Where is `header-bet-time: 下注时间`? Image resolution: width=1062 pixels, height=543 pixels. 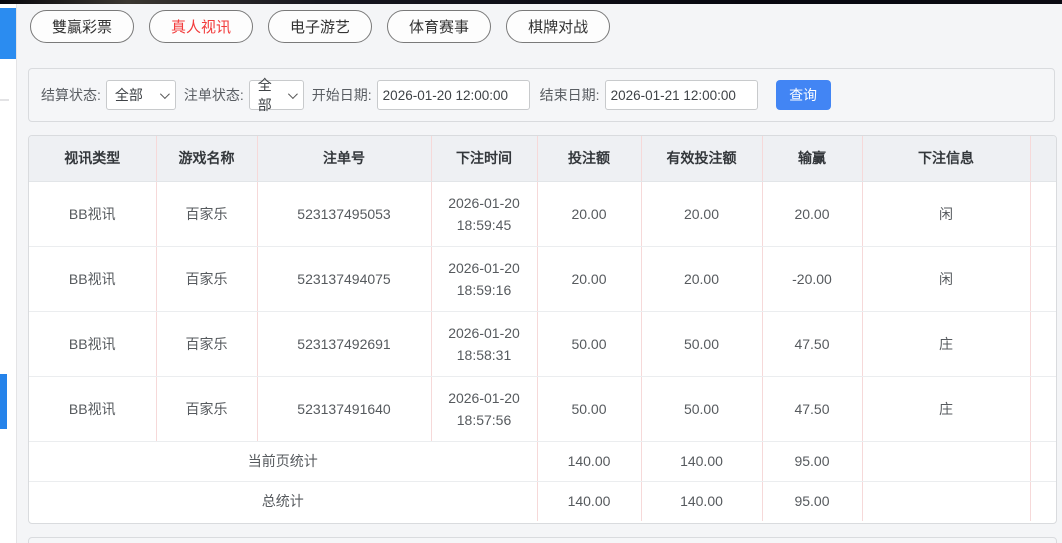
header-bet-time: 下注时间 is located at coordinates (484, 159).